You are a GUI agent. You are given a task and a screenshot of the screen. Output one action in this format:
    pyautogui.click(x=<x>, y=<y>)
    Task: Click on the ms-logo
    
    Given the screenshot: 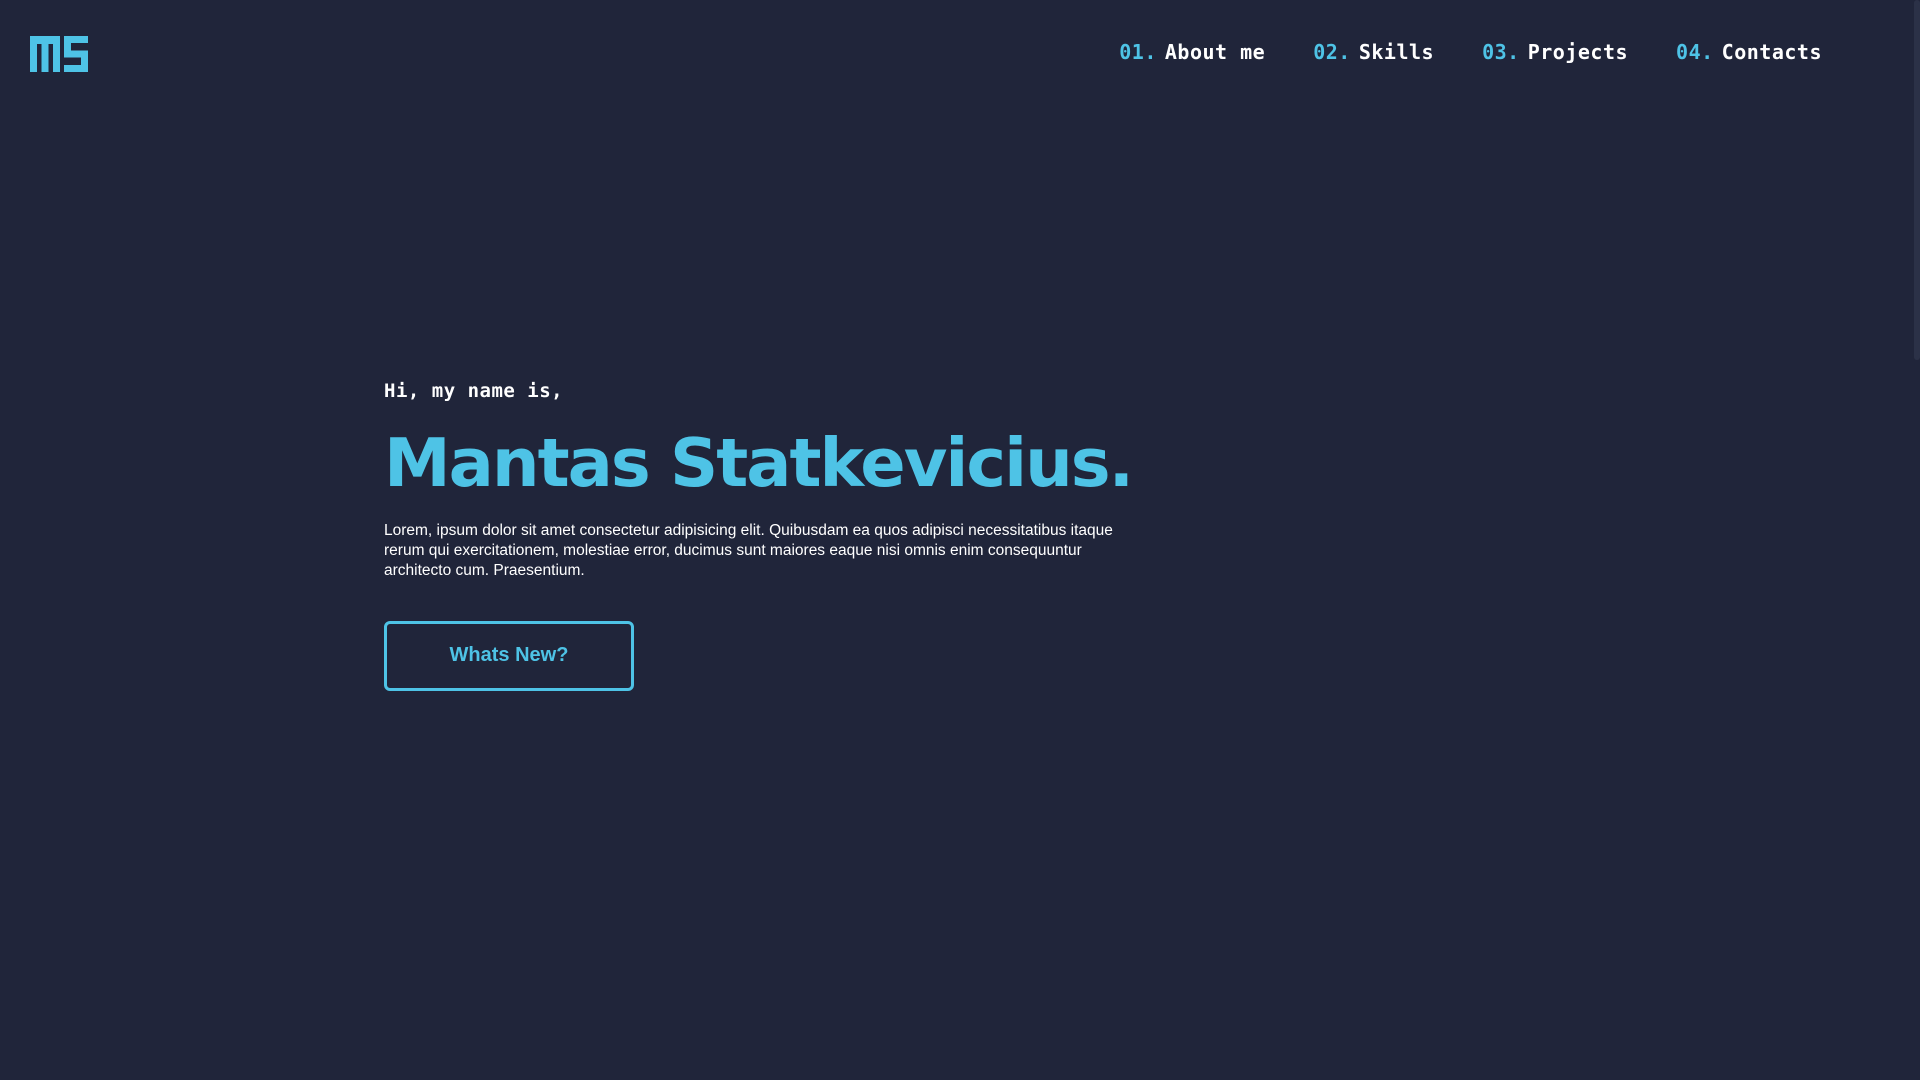 What is the action you would take?
    pyautogui.click(x=59, y=54)
    